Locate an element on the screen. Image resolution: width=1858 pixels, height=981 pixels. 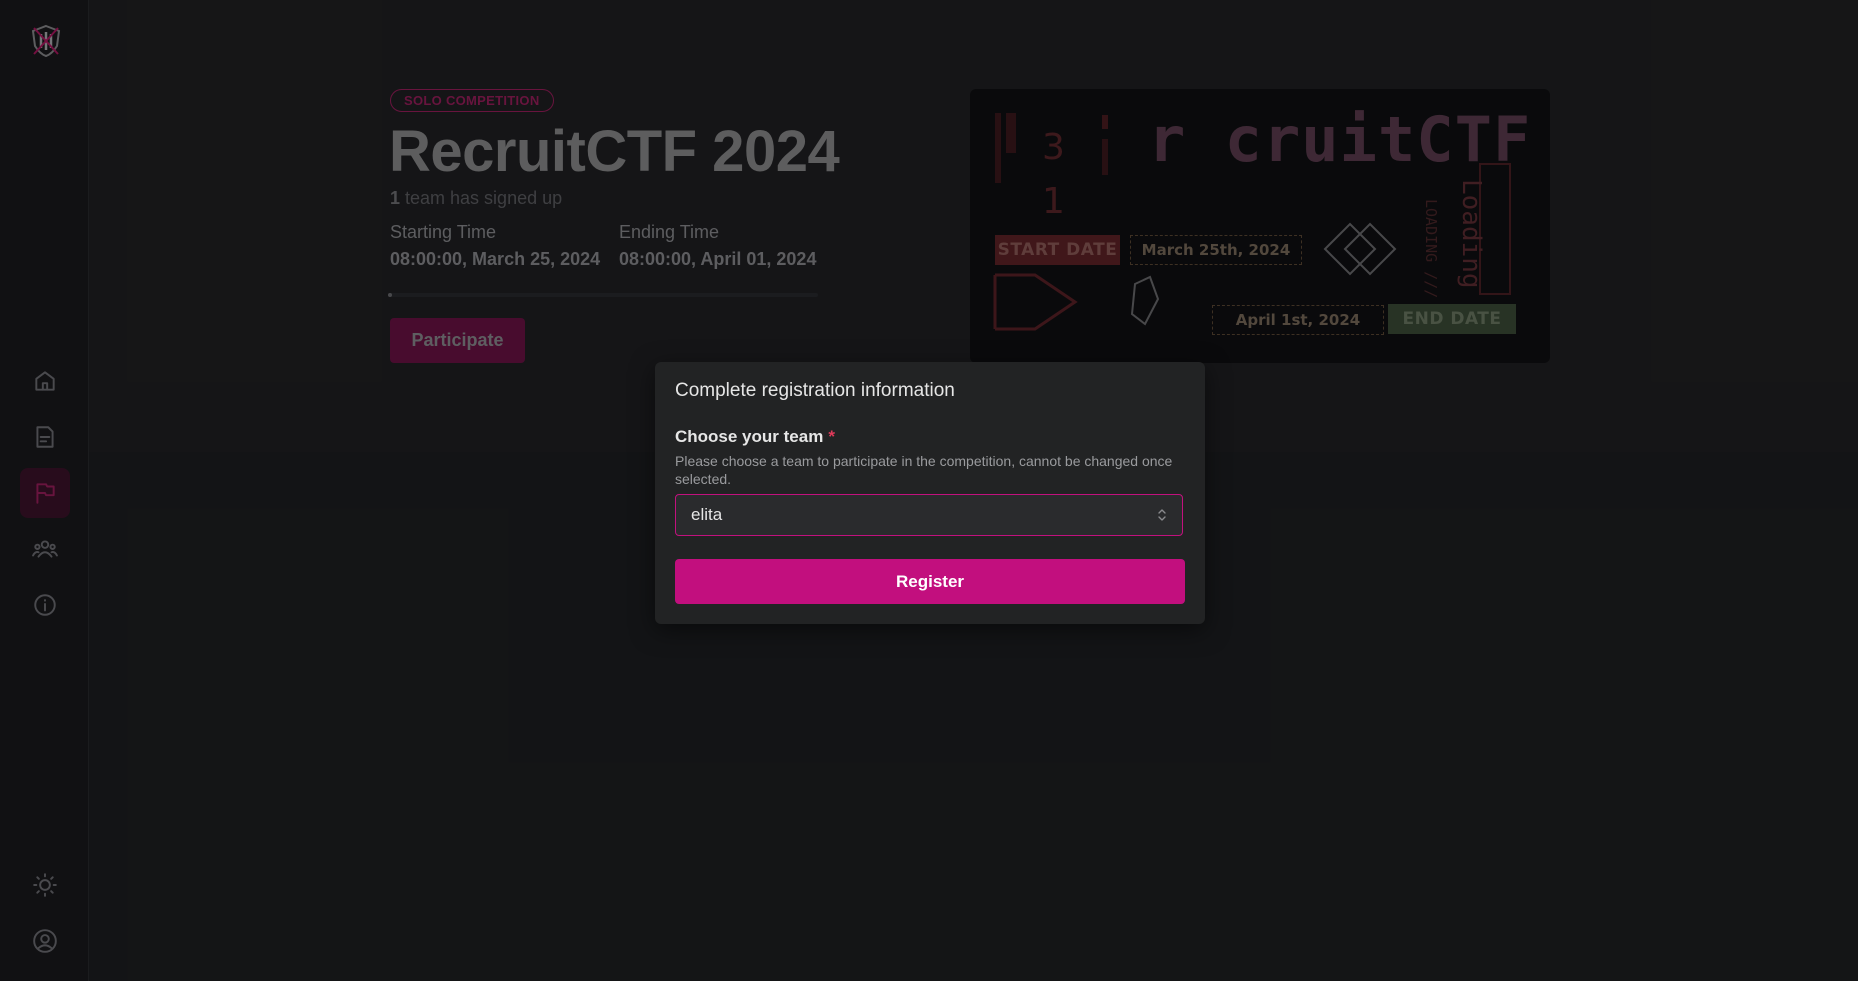
modal-title: Complete registration information is located at coordinates (815, 390).